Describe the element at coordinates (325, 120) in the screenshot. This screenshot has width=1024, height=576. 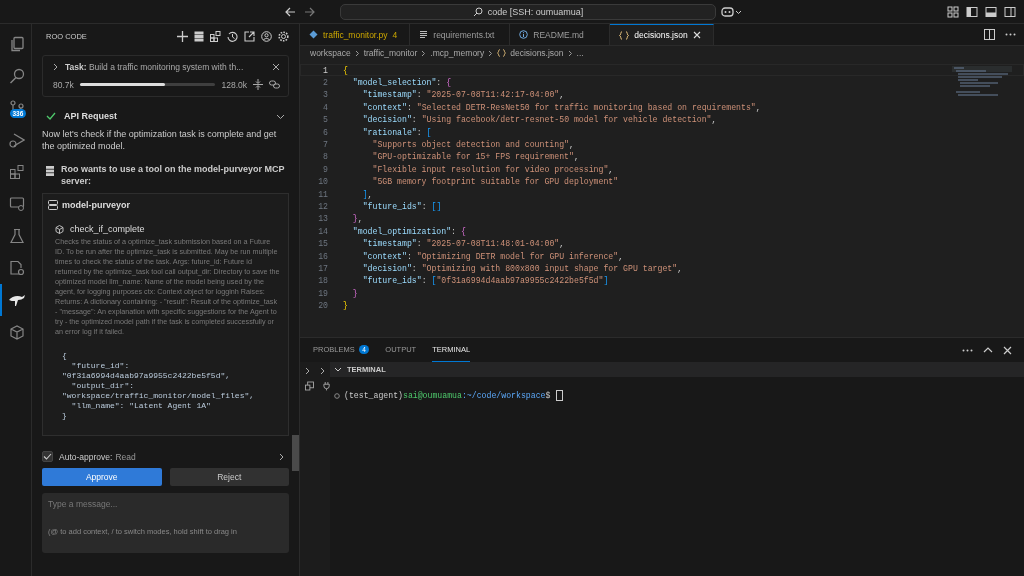
I see `line-number: 5` at that location.